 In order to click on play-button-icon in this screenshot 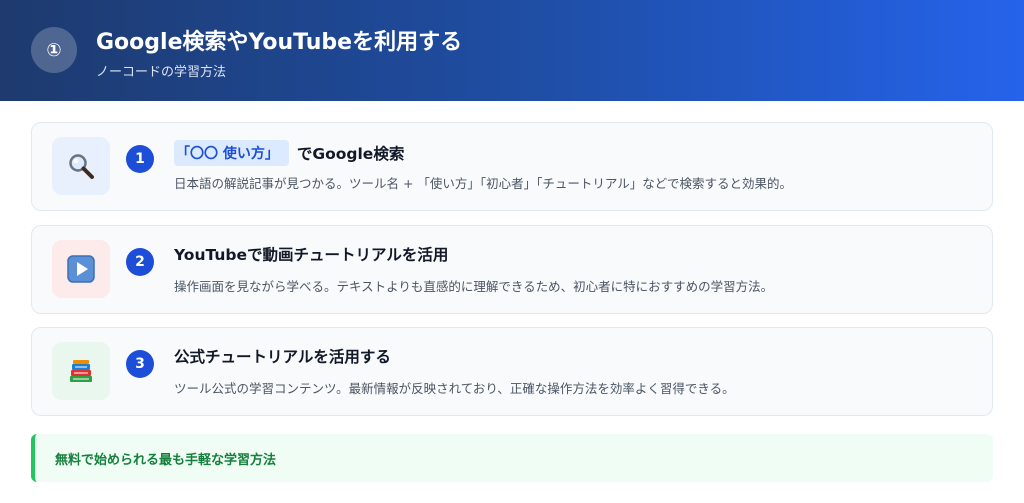, I will do `click(81, 269)`.